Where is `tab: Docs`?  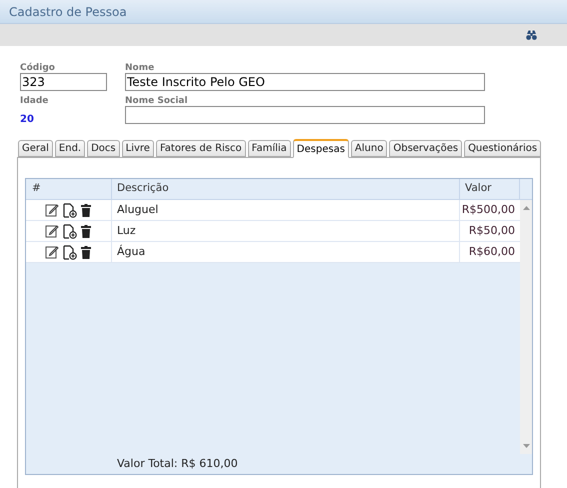 tab: Docs is located at coordinates (103, 148).